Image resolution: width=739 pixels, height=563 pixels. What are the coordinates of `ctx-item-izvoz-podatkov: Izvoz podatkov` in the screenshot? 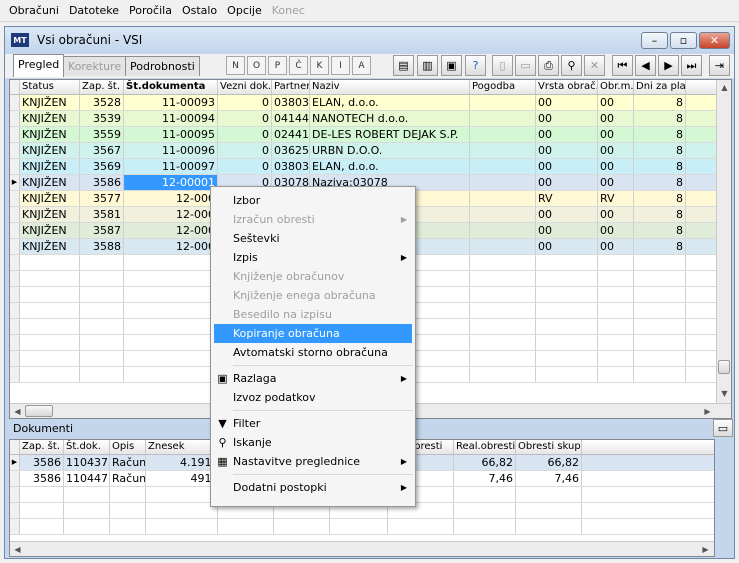 It's located at (313, 397).